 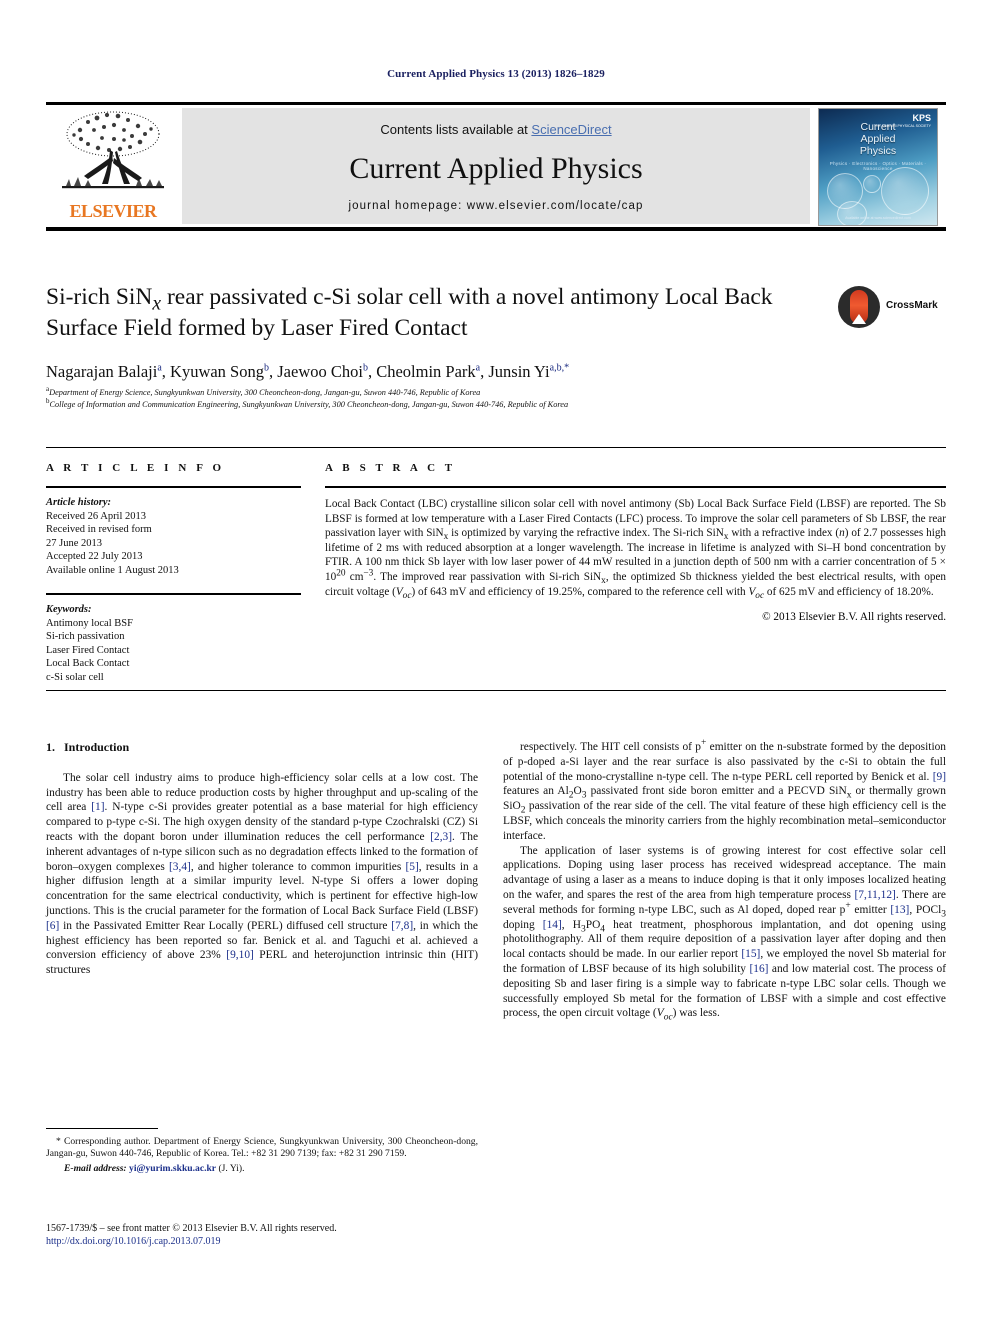 I want to click on keywords-label: Keywords:, so click(x=69, y=609).